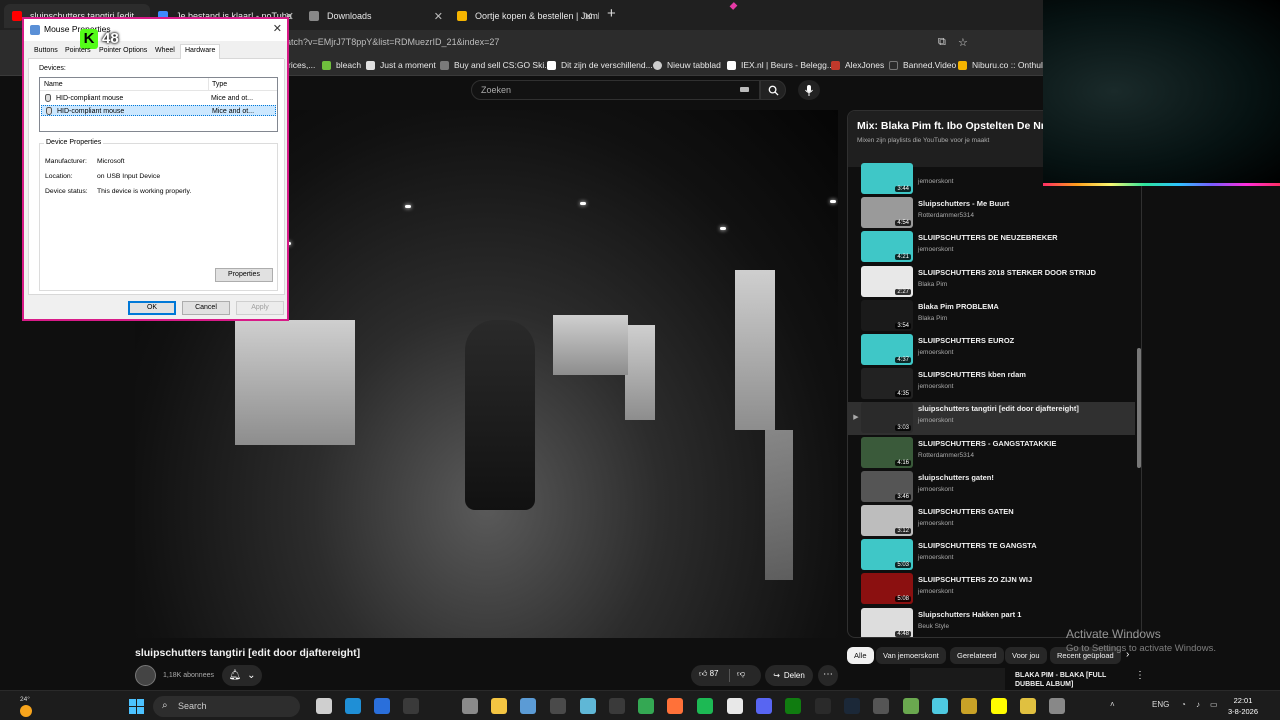 This screenshot has height=720, width=1280. I want to click on language-indicator: ENG, so click(1160, 704).